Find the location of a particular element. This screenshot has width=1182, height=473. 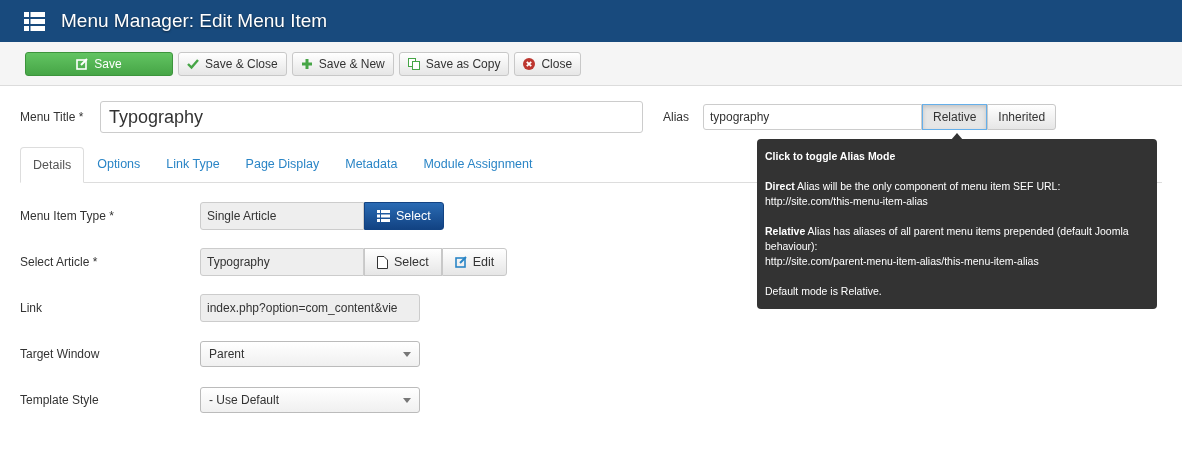

tooltip-title: Click to toggle Alias Mode is located at coordinates (831, 156).